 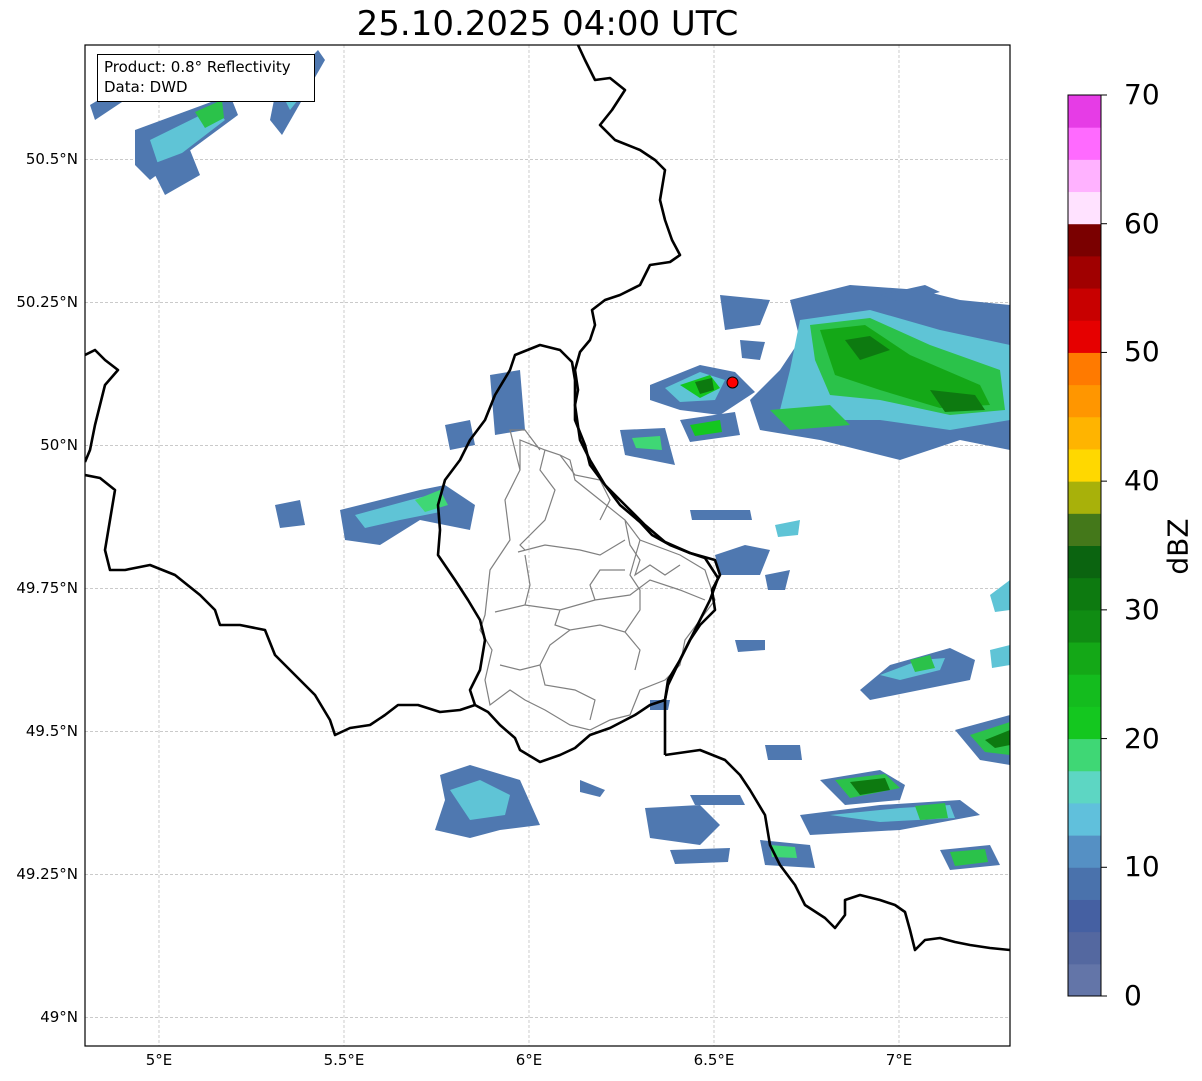 What do you see at coordinates (714, 1060) in the screenshot?
I see `x-tick-label: 6.5°E` at bounding box center [714, 1060].